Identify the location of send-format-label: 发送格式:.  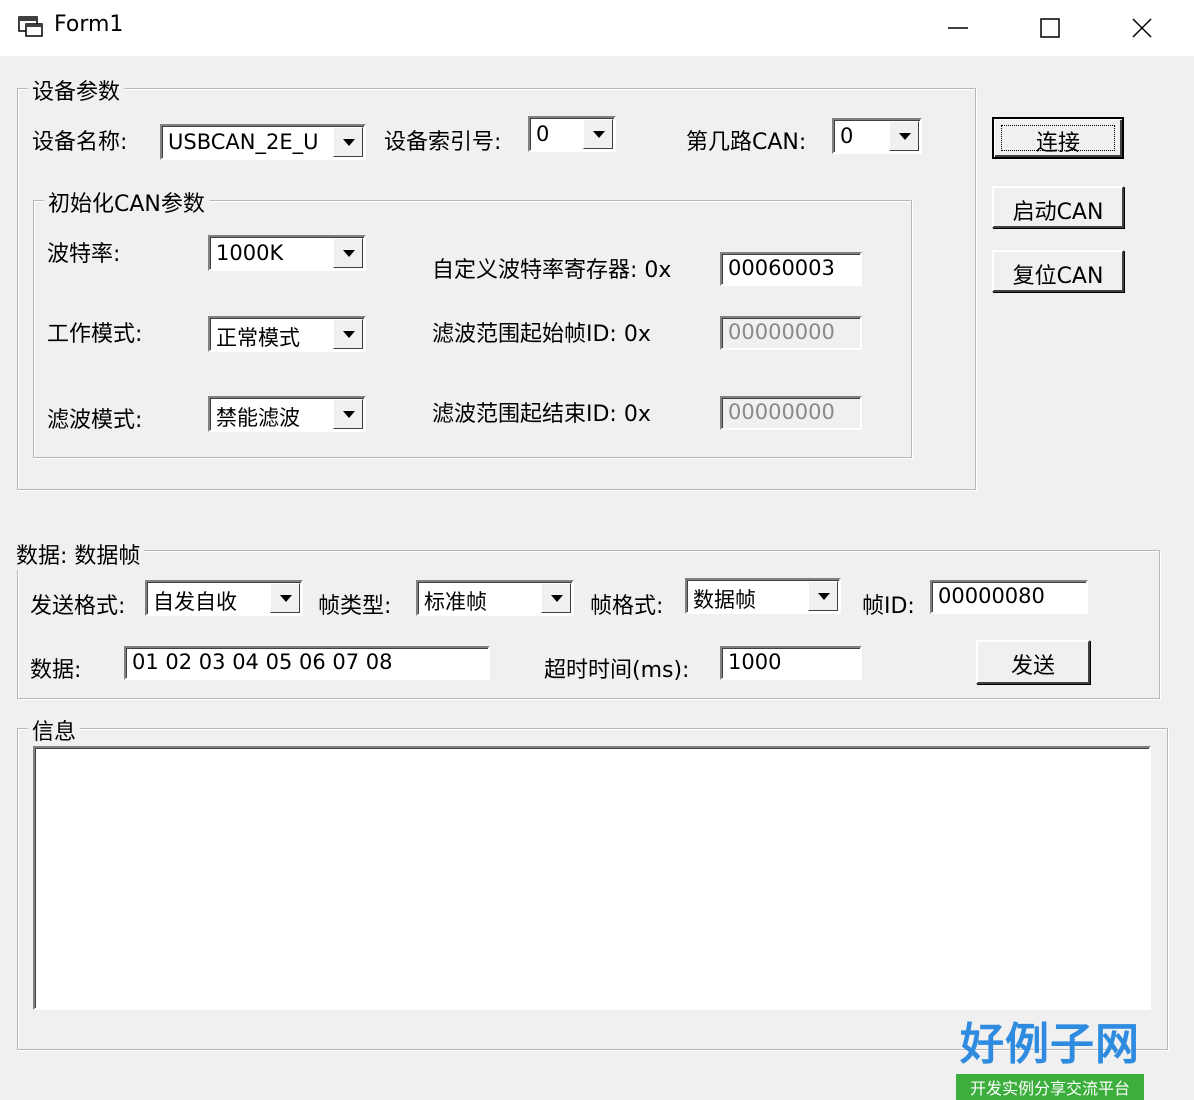
(78, 606).